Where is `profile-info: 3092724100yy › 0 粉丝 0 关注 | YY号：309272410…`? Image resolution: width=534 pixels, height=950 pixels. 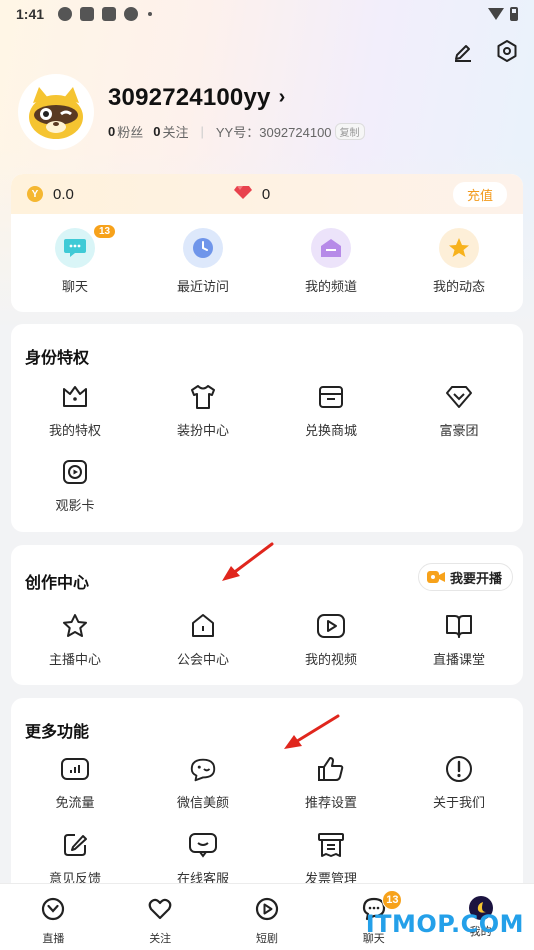
profile-info: 3092724100yy › 0 粉丝 0 关注 | YY号：309272410… is located at coordinates (236, 112).